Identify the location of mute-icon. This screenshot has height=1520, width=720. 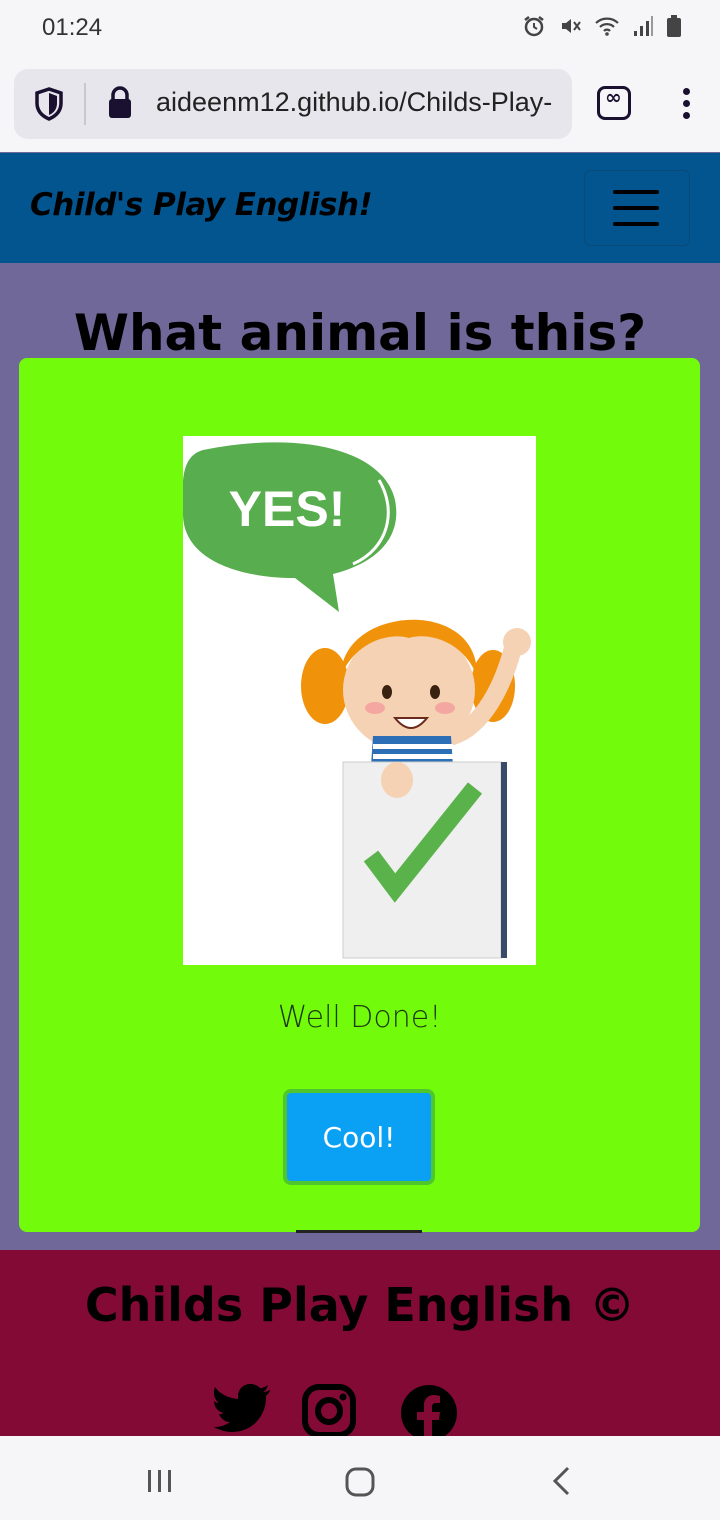
(570, 28).